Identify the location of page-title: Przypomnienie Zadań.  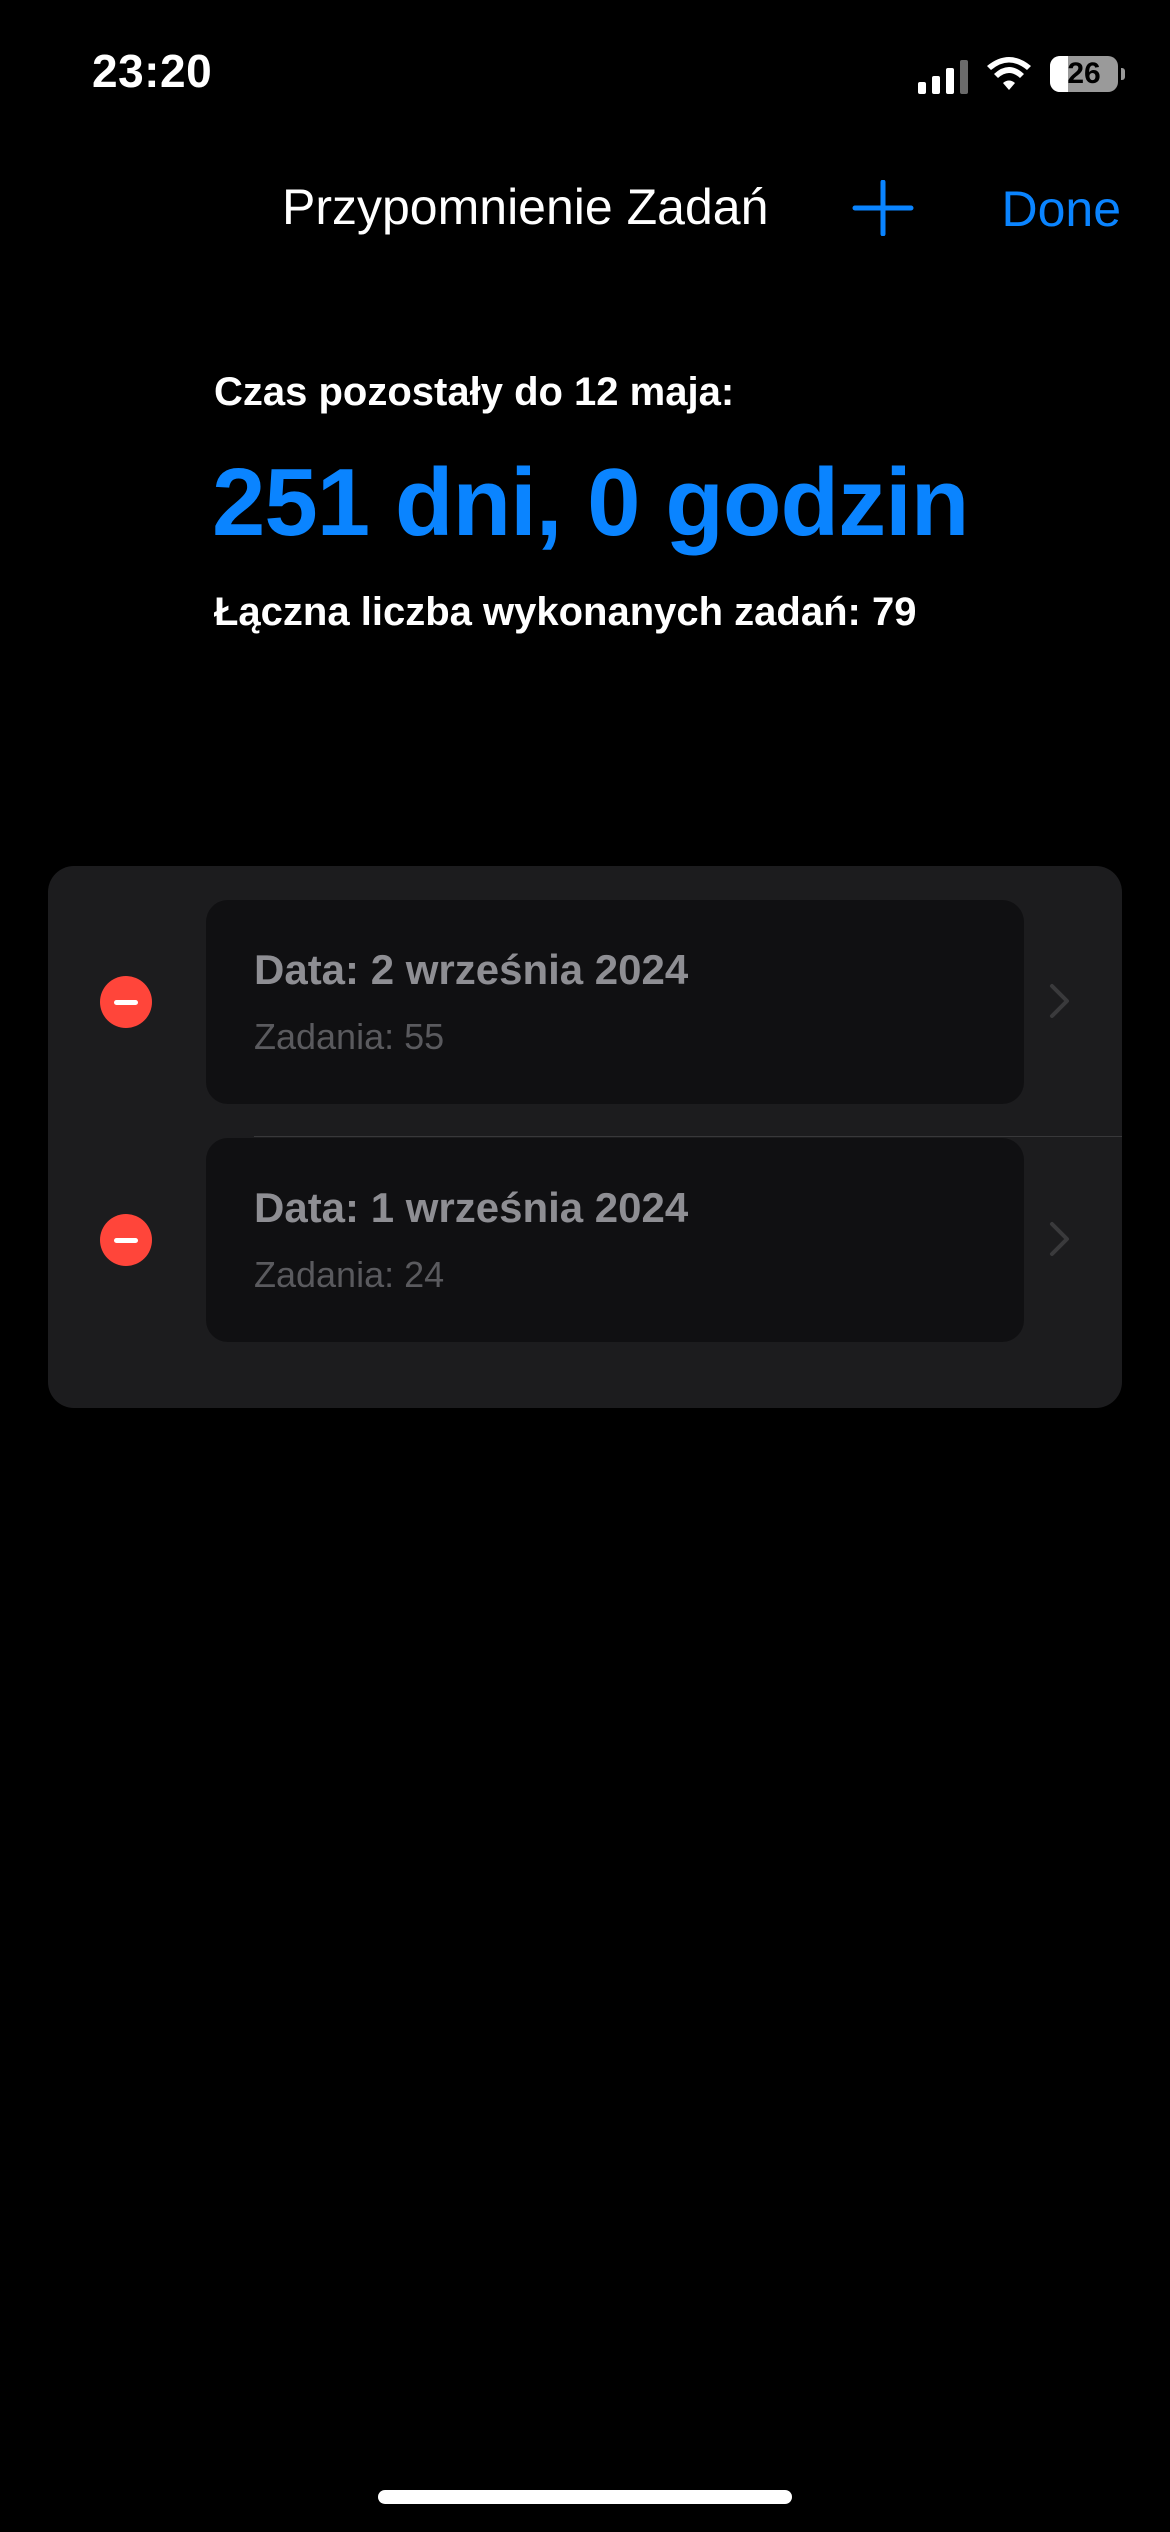
(525, 207).